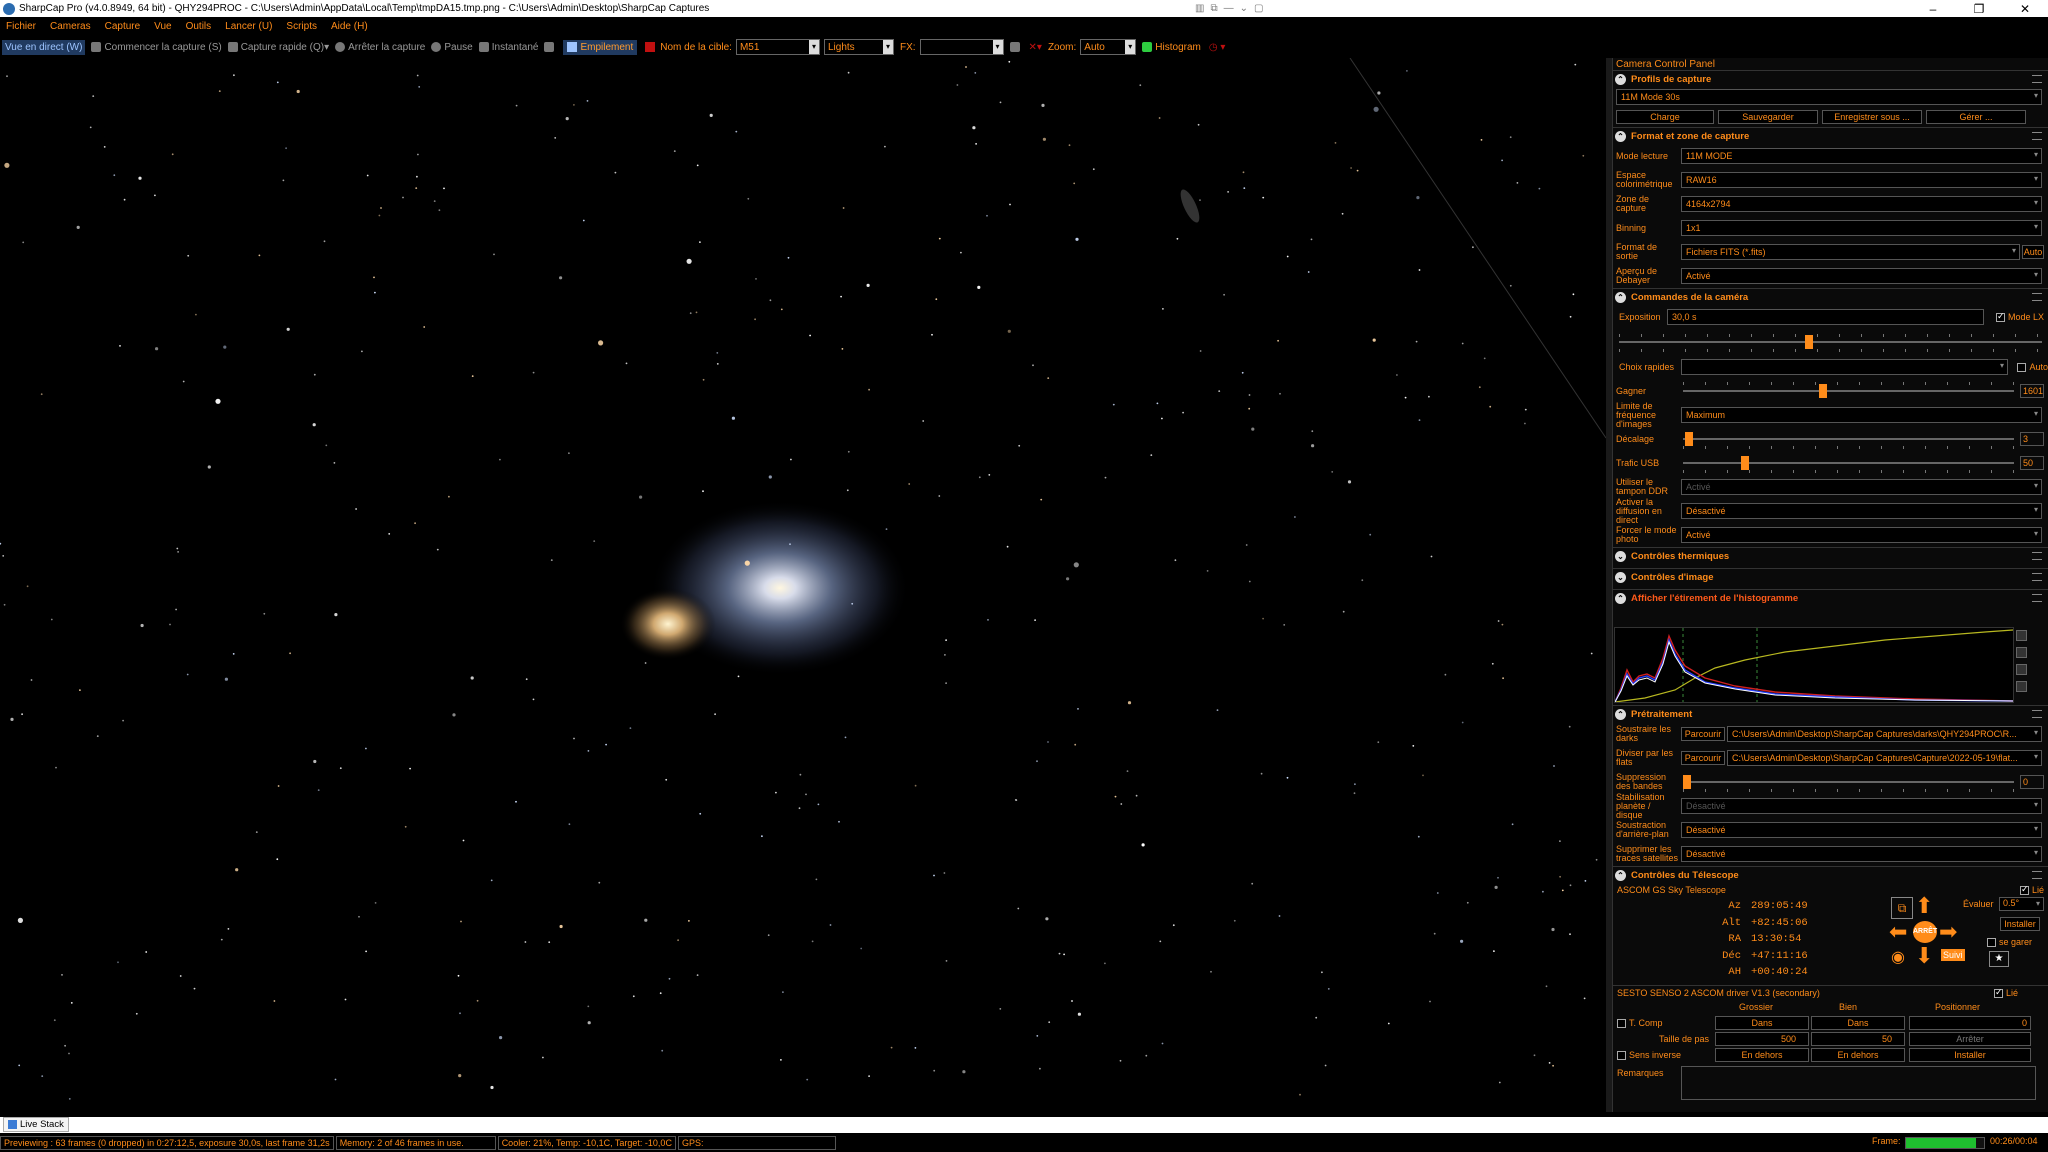 This screenshot has width=2048, height=1152. I want to click on contrast-icon, so click(2021, 686).